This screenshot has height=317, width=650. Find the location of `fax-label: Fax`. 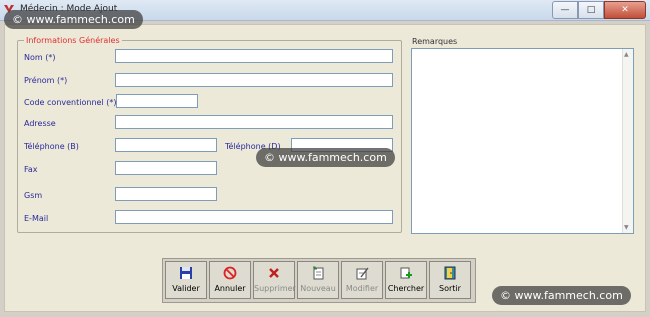

fax-label: Fax is located at coordinates (31, 169).